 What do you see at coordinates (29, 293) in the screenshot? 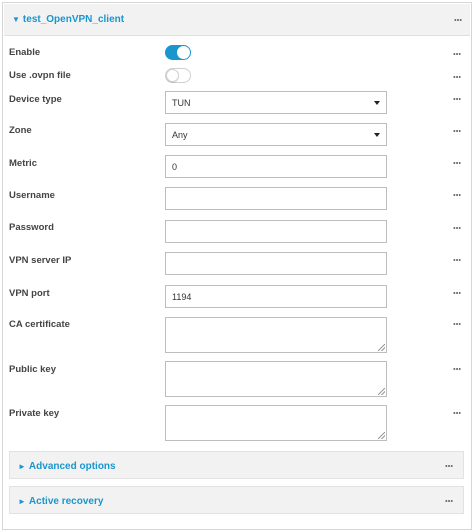
I see `port-label: VPN port` at bounding box center [29, 293].